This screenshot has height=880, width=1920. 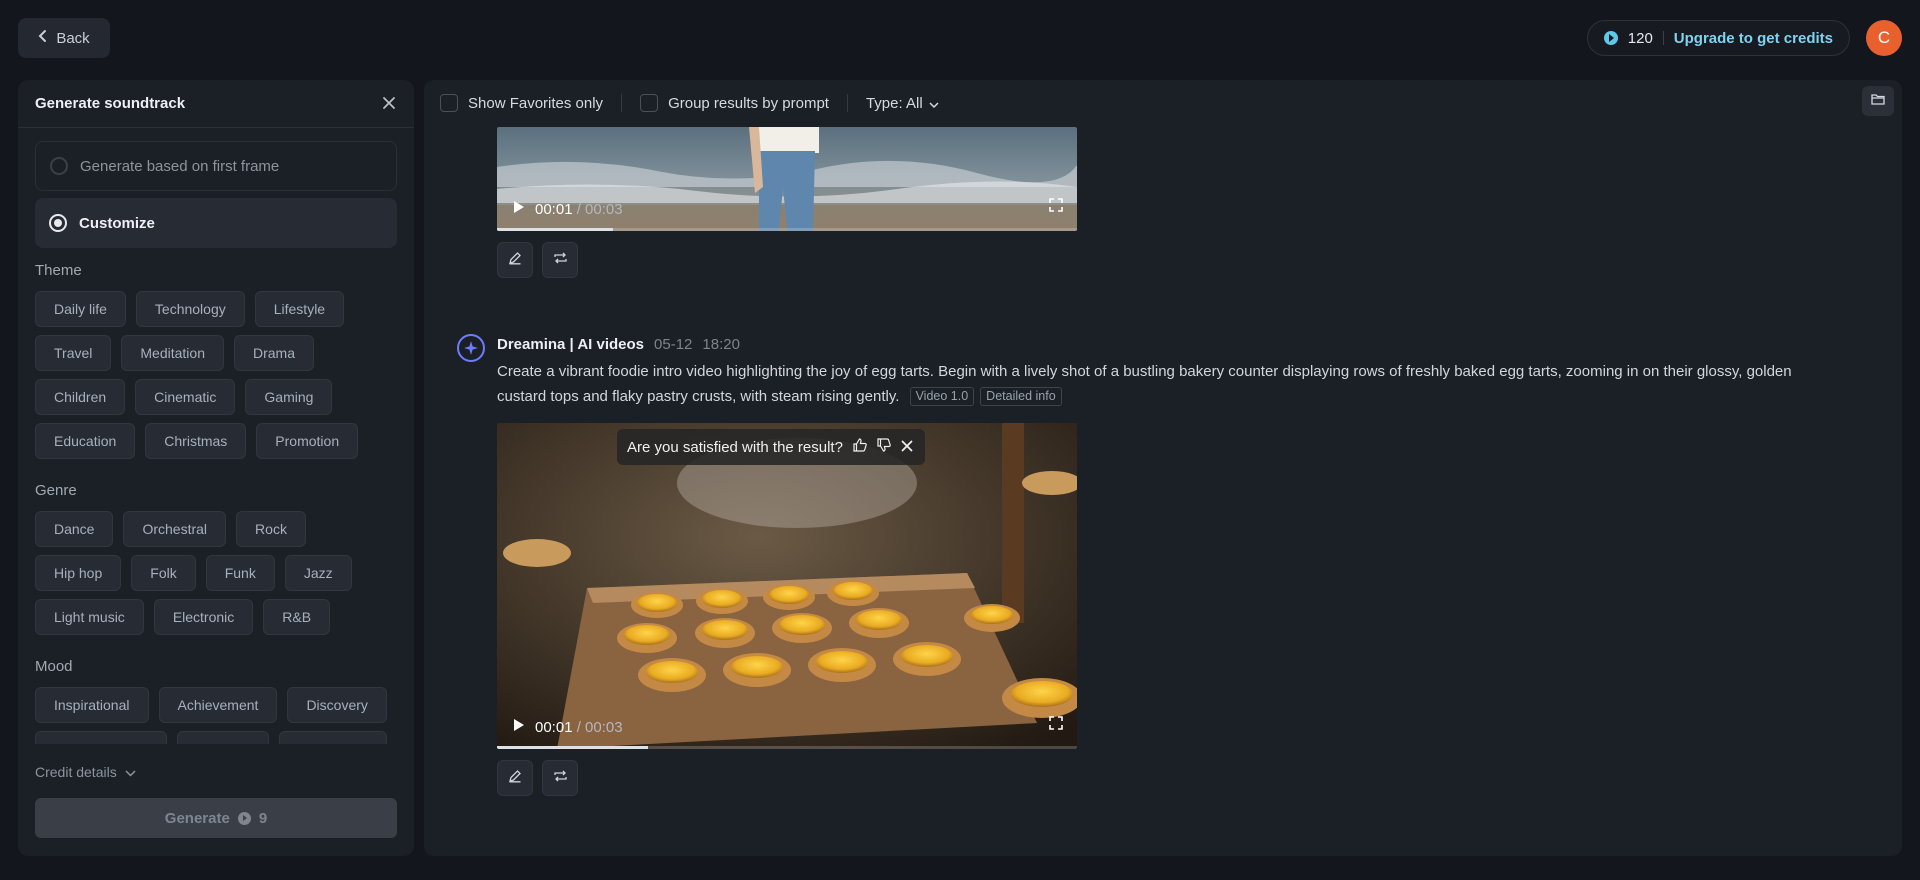 What do you see at coordinates (216, 166) in the screenshot?
I see `option-first-frame: Generate based on first frame` at bounding box center [216, 166].